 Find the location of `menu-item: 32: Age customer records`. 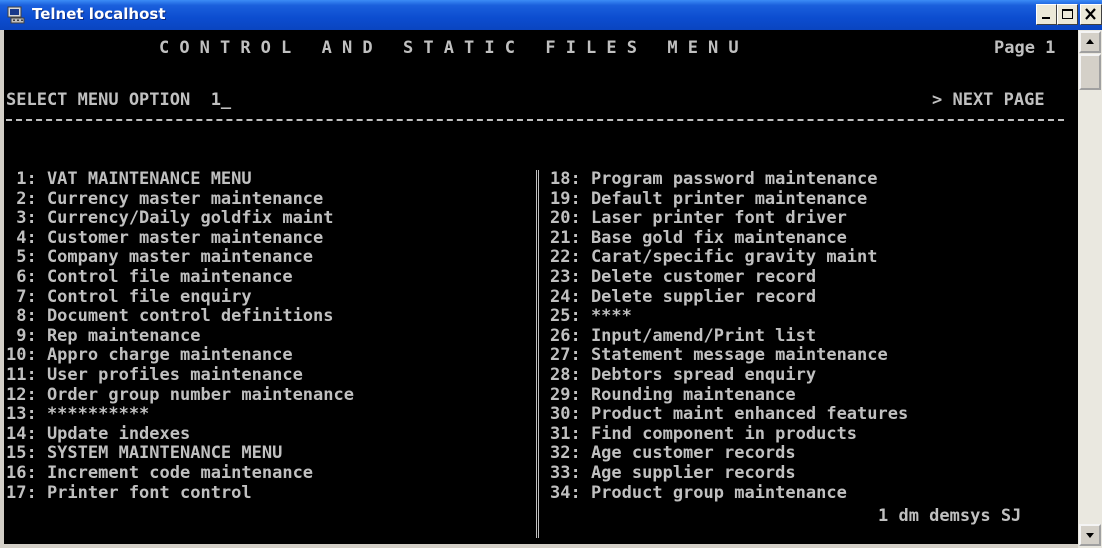

menu-item: 32: Age customer records is located at coordinates (729, 454).